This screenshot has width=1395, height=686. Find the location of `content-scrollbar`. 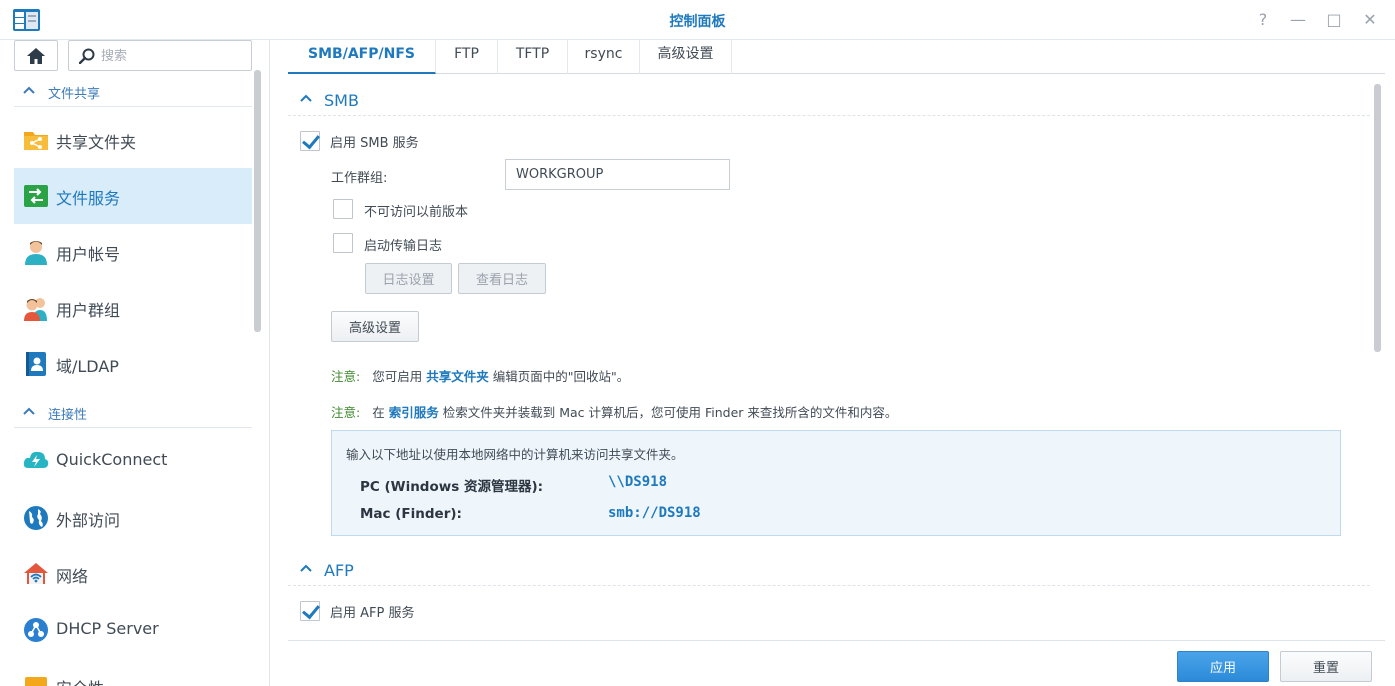

content-scrollbar is located at coordinates (1377, 218).